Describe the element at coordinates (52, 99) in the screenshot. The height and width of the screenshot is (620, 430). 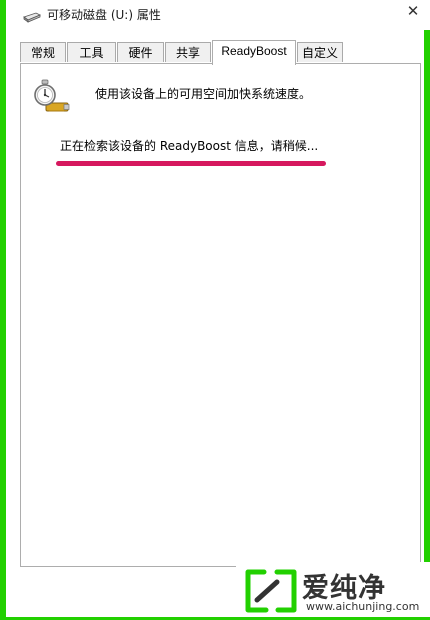
I see `readyboost-icon` at that location.